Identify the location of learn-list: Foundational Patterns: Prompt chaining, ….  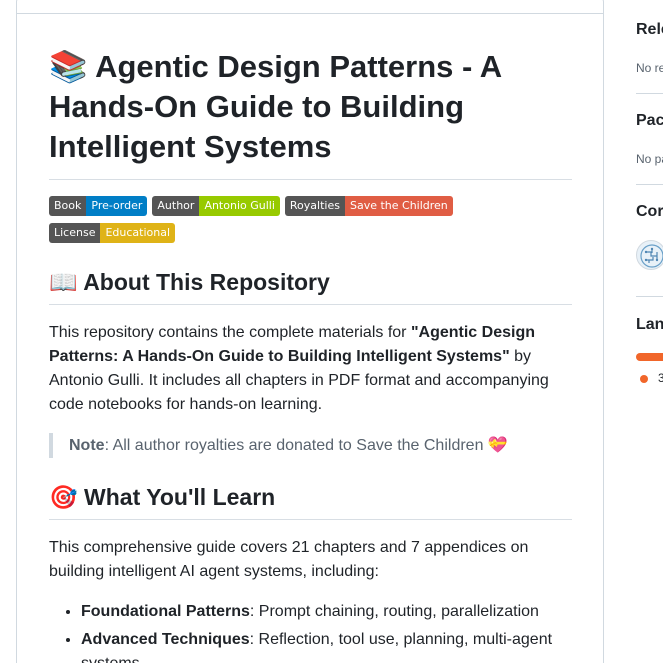
(310, 631).